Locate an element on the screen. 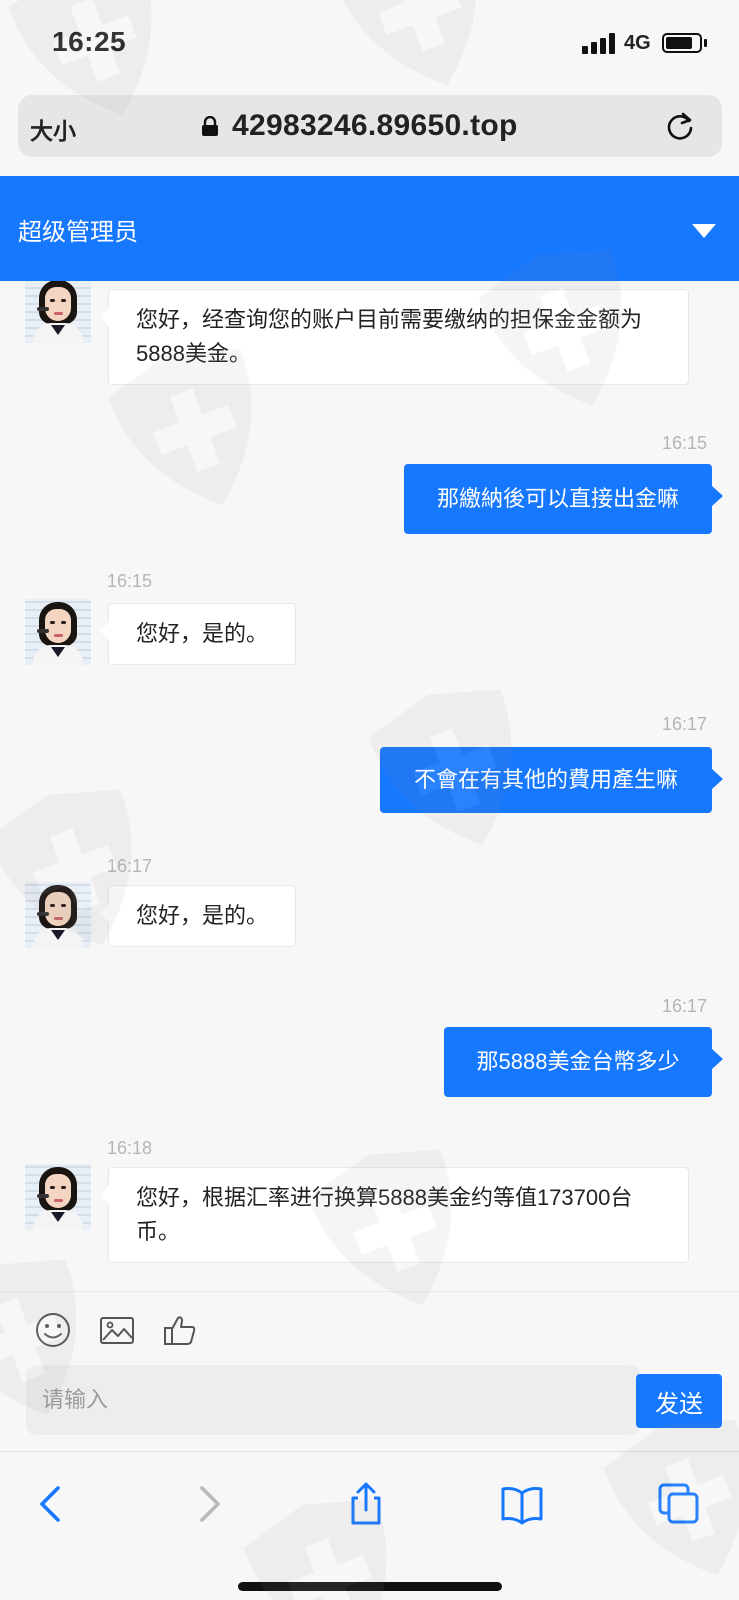 This screenshot has width=739, height=1600. back-icon is located at coordinates (52, 1504).